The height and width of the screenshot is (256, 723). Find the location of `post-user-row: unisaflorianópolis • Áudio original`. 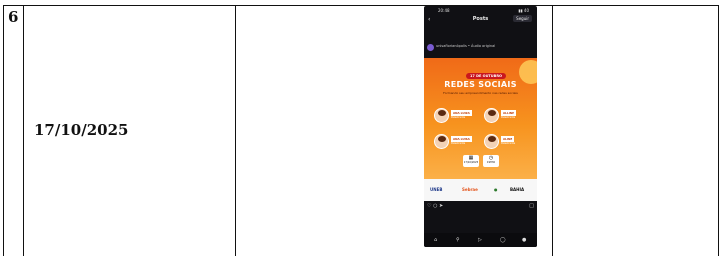

post-user-row: unisaflorianópolis • Áudio original is located at coordinates (480, 48).